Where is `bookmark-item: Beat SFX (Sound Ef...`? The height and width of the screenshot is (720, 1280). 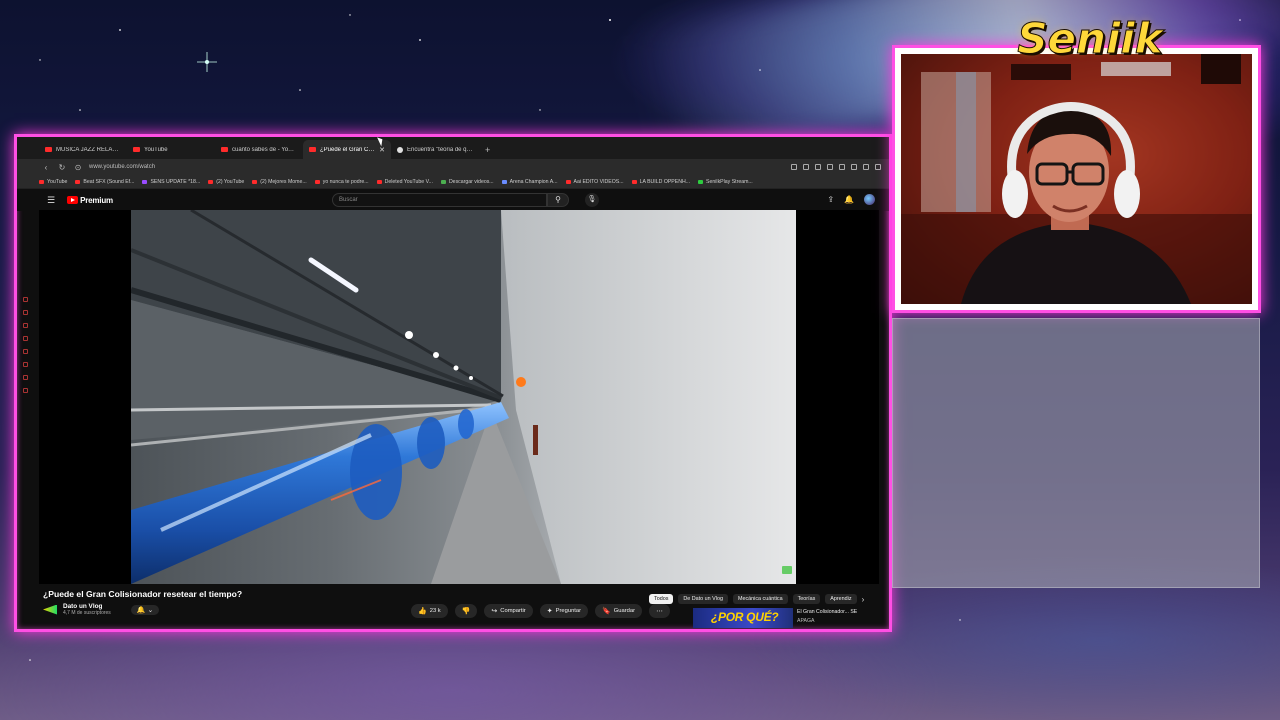 bookmark-item: Beat SFX (Sound Ef... is located at coordinates (104, 182).